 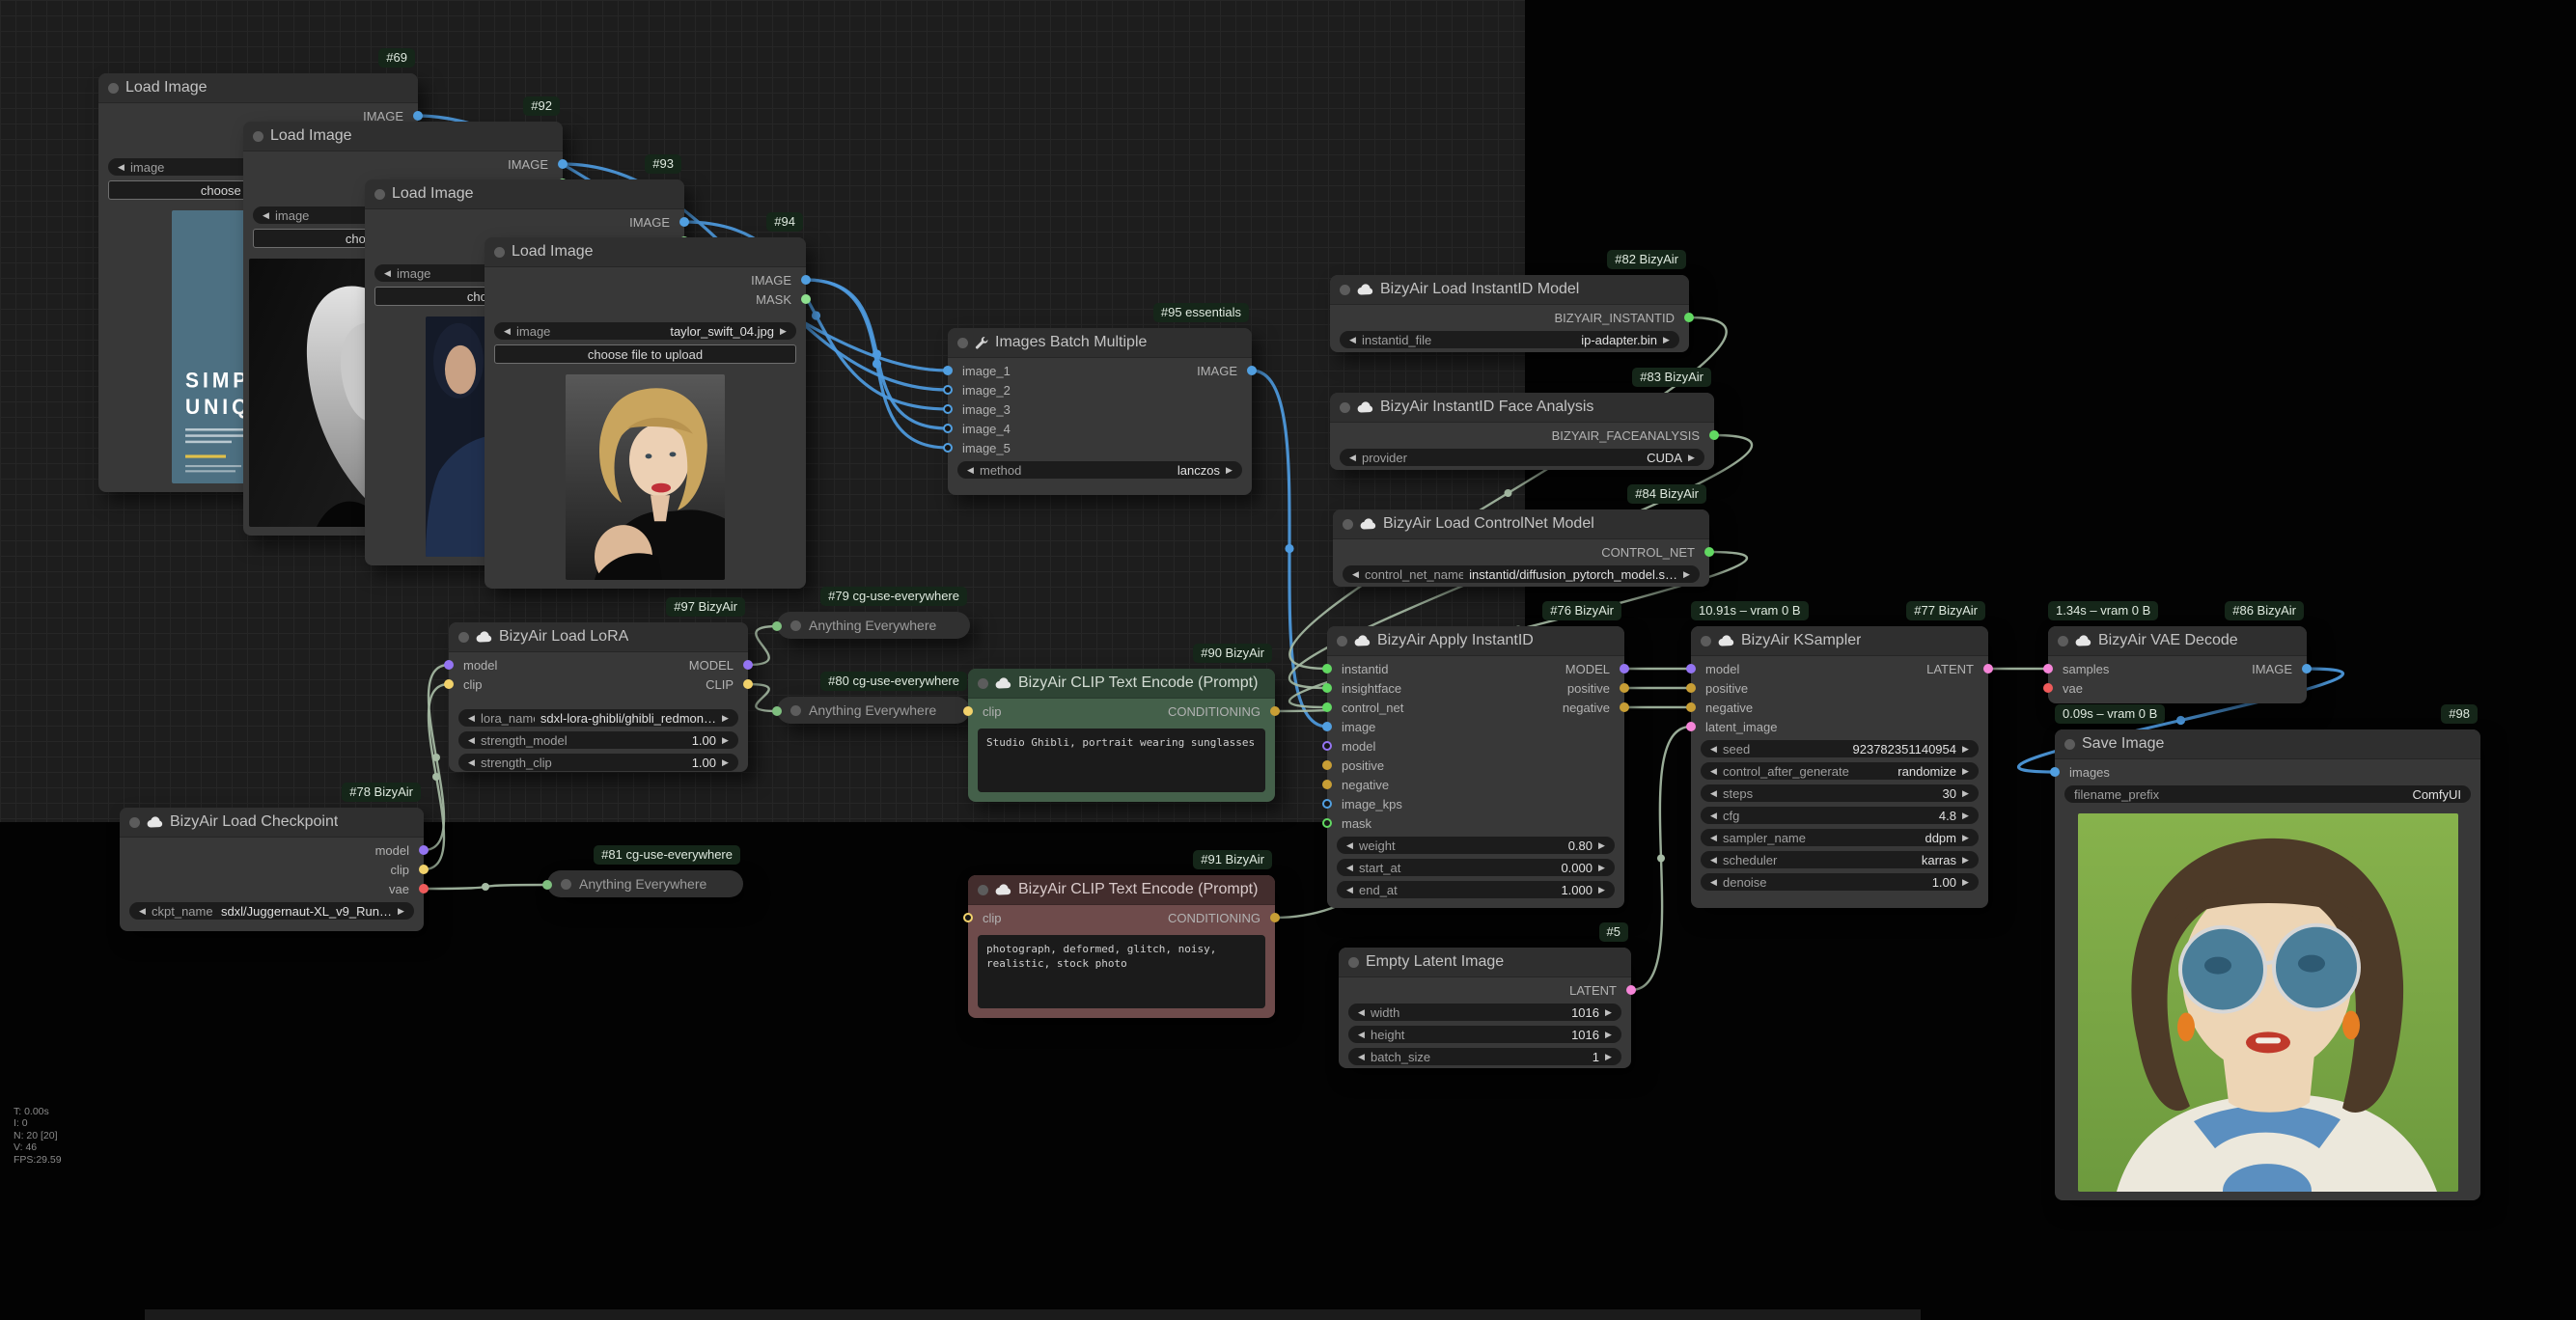 What do you see at coordinates (1709, 552) in the screenshot?
I see `output-port-CONTROL_NET` at bounding box center [1709, 552].